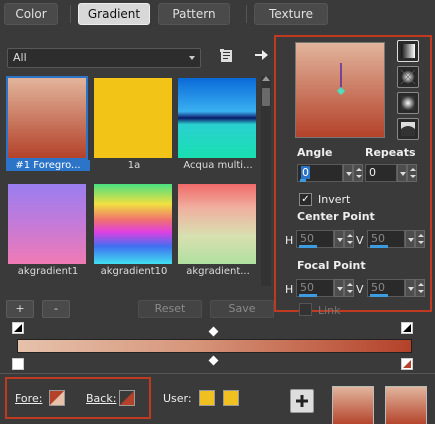 This screenshot has width=435, height=424. What do you see at coordinates (381, 173) in the screenshot?
I see `repeats-input: 0` at bounding box center [381, 173].